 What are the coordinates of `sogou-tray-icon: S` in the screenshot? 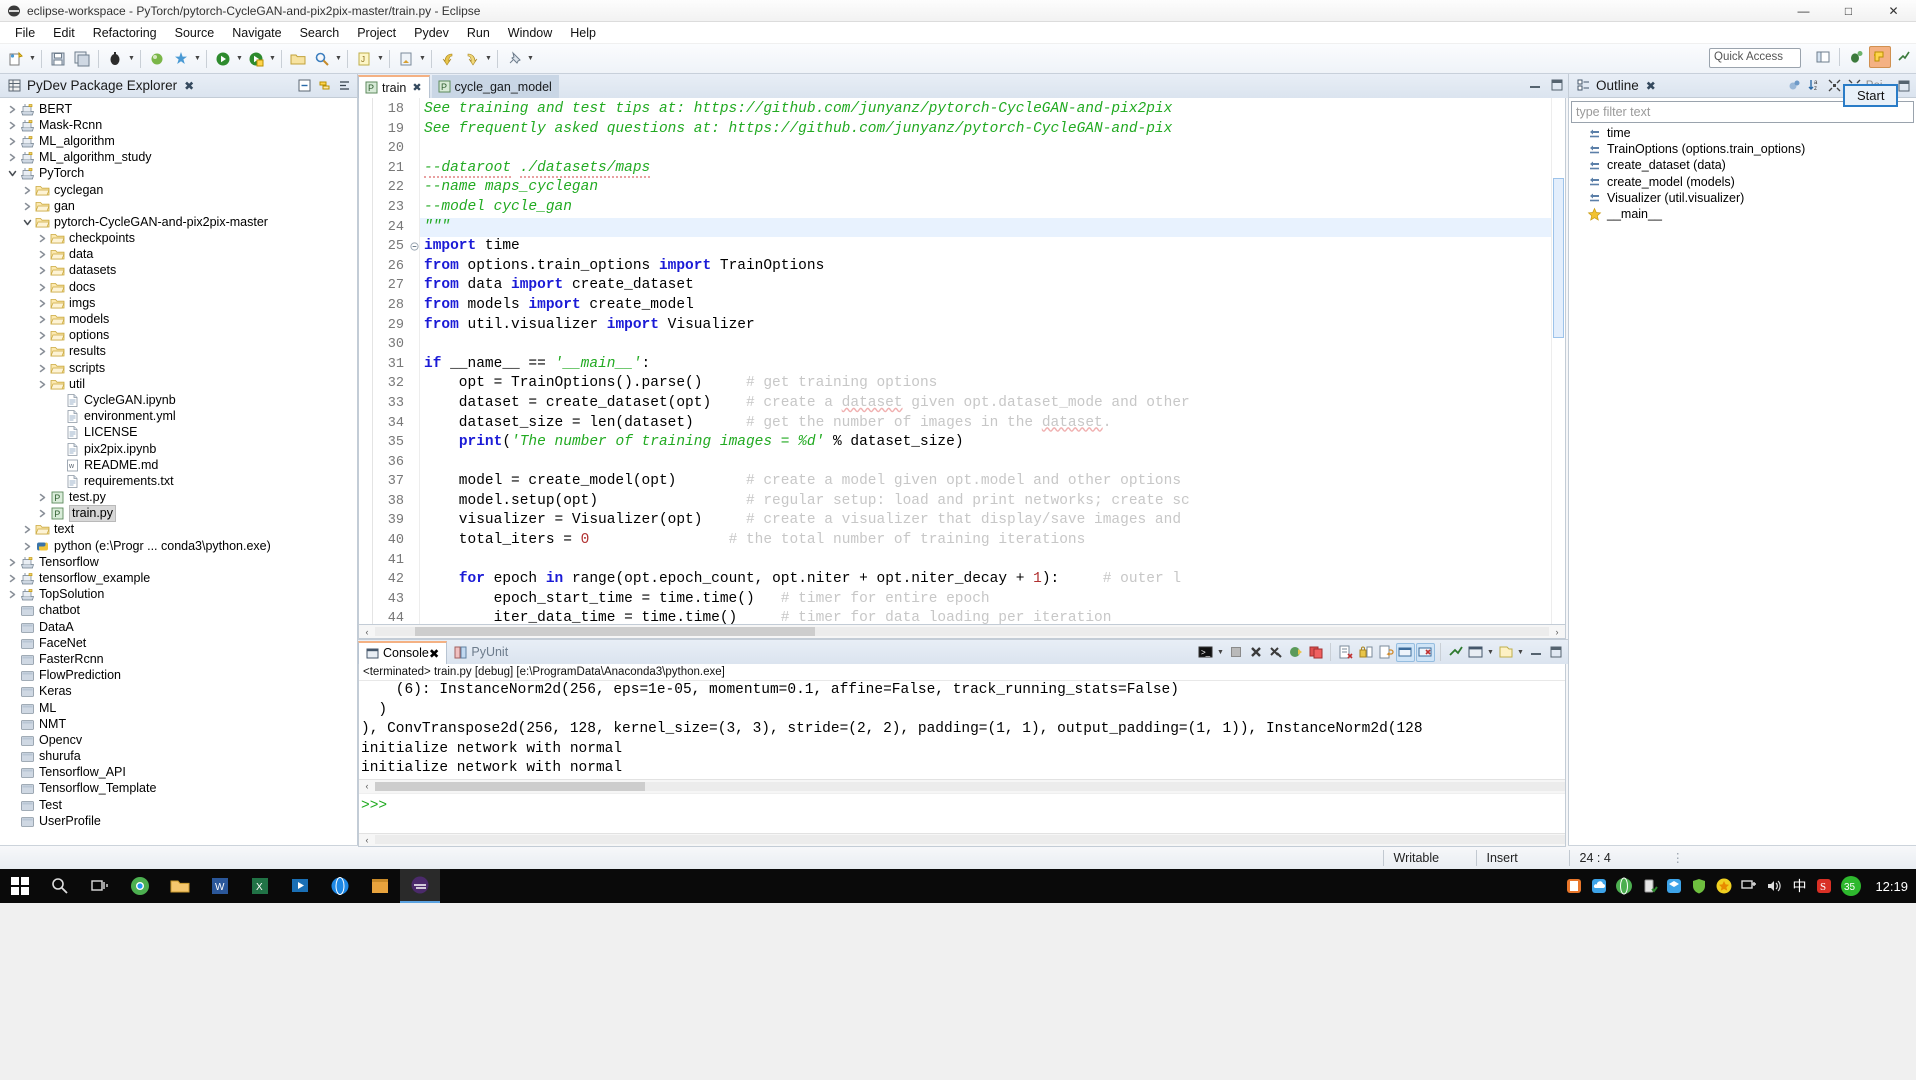 It's located at (1824, 886).